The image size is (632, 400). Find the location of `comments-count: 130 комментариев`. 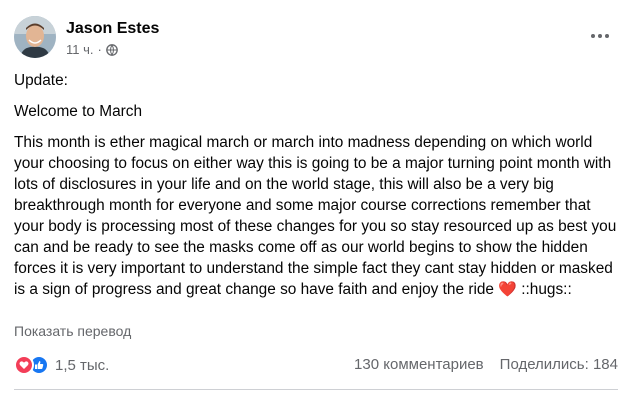

comments-count: 130 комментариев is located at coordinates (419, 364).